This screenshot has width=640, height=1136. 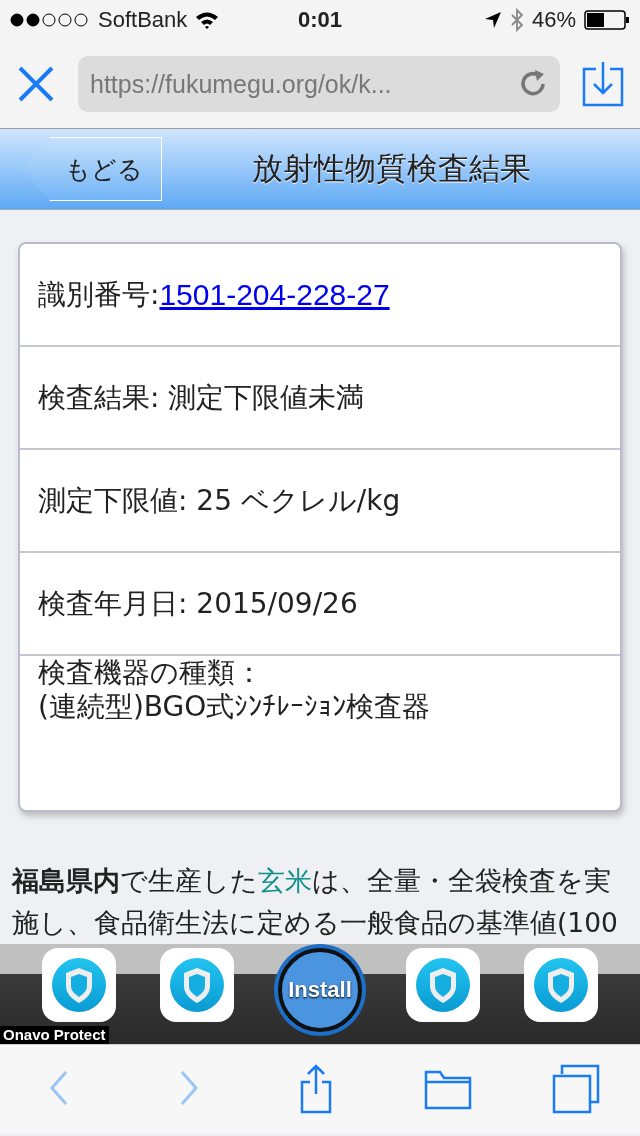 I want to click on carrier-name: SoftBank, so click(x=143, y=20).